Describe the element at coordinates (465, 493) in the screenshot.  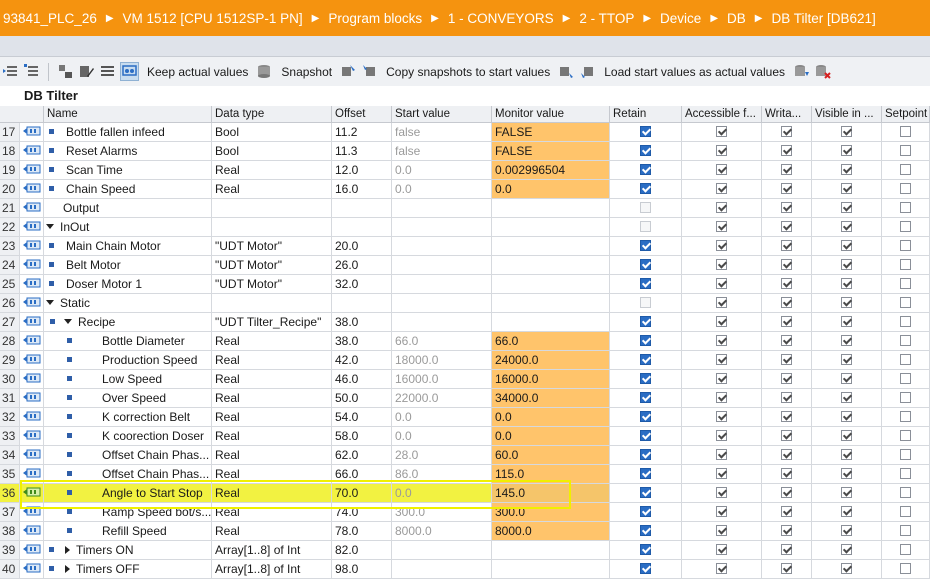
I see `table-row: 36 Angle to Start Stop Real 70.0 0.0 145.0` at that location.